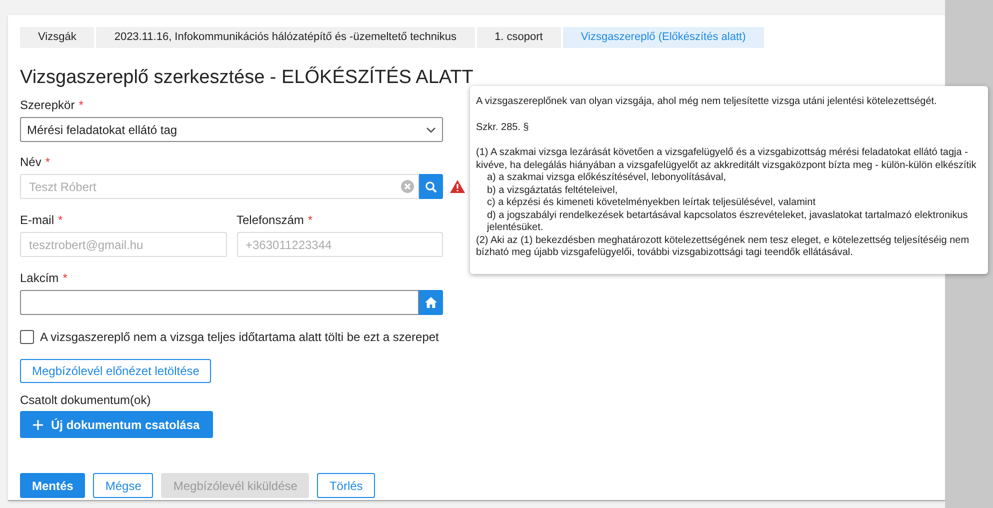 This screenshot has height=508, width=993. What do you see at coordinates (219, 186) in the screenshot?
I see `input-field: Teszt Róbert` at bounding box center [219, 186].